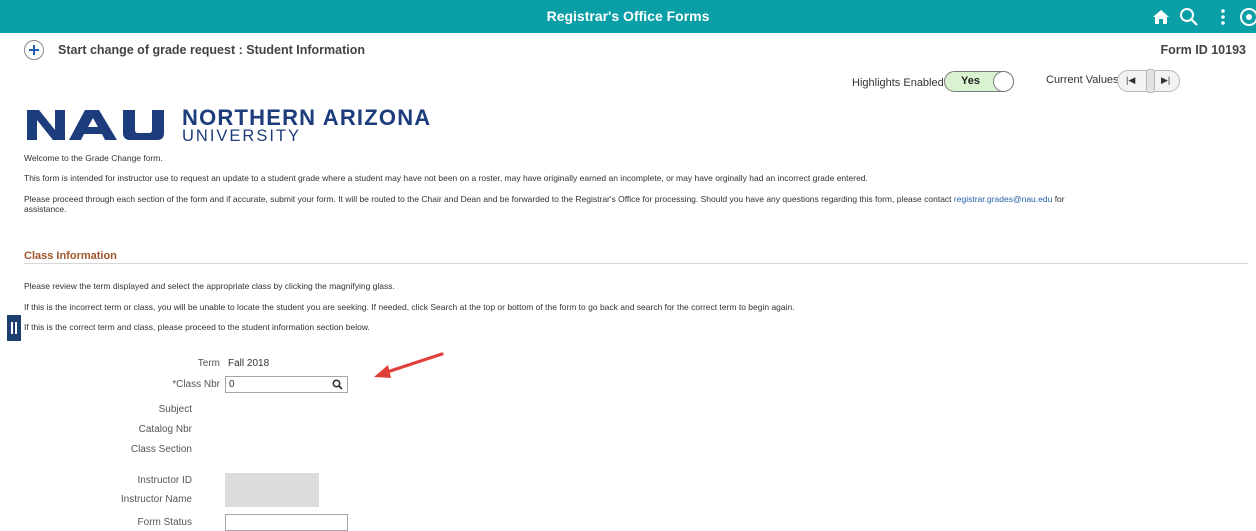 The image size is (1256, 531). What do you see at coordinates (161, 449) in the screenshot?
I see `class-section-label: Class Section` at bounding box center [161, 449].